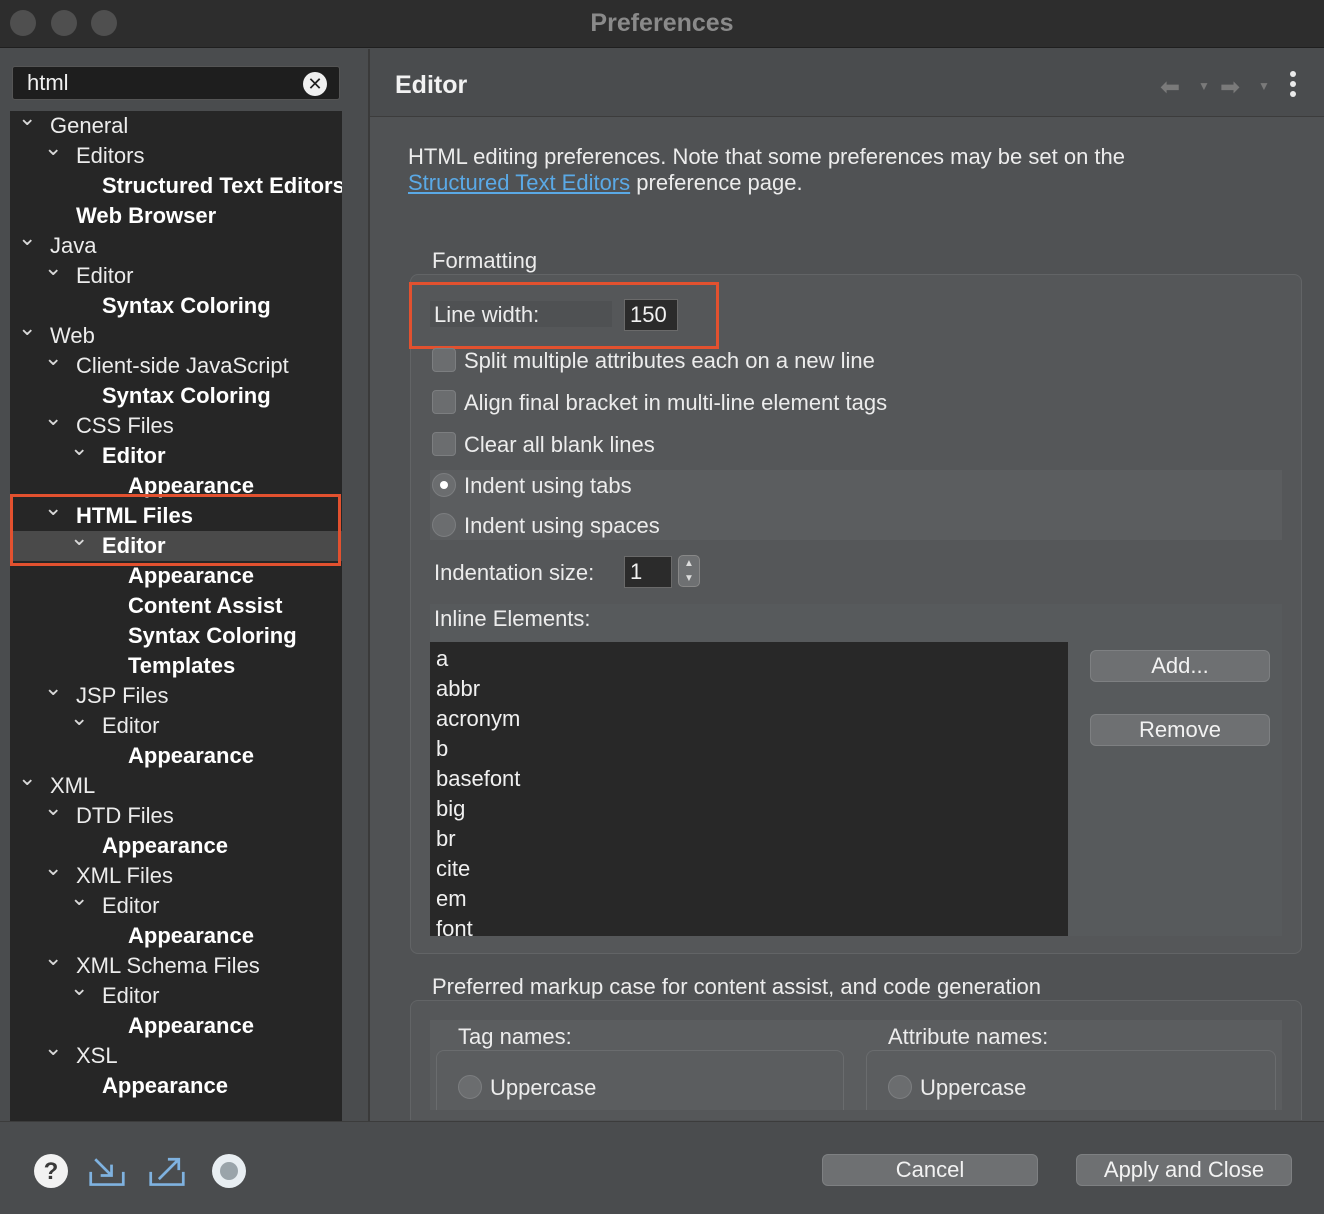 The image size is (1324, 1214). What do you see at coordinates (176, 186) in the screenshot?
I see `tree-item: Structured Text Editors` at bounding box center [176, 186].